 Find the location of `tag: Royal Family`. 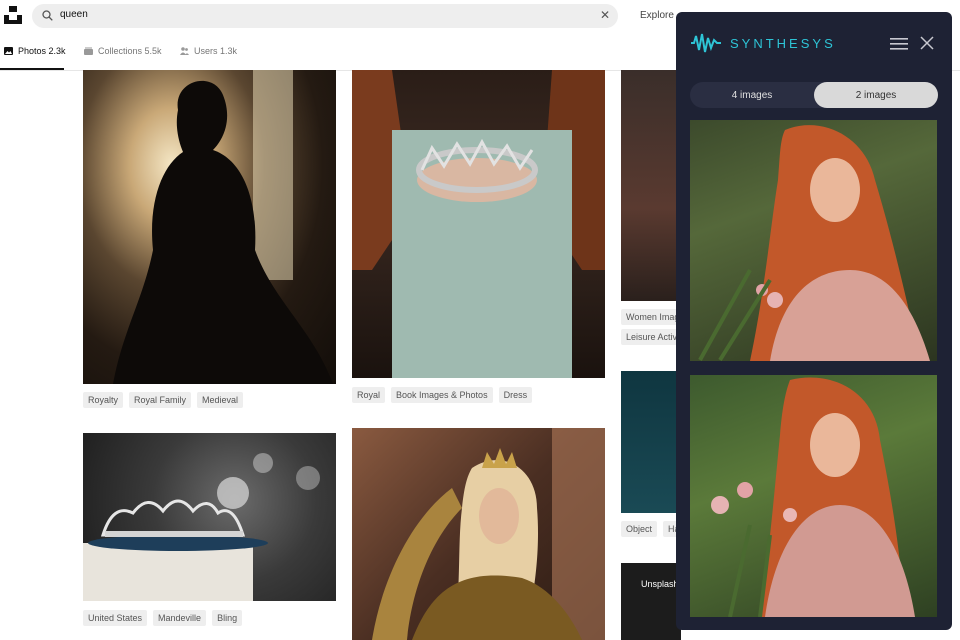

tag: Royal Family is located at coordinates (160, 400).